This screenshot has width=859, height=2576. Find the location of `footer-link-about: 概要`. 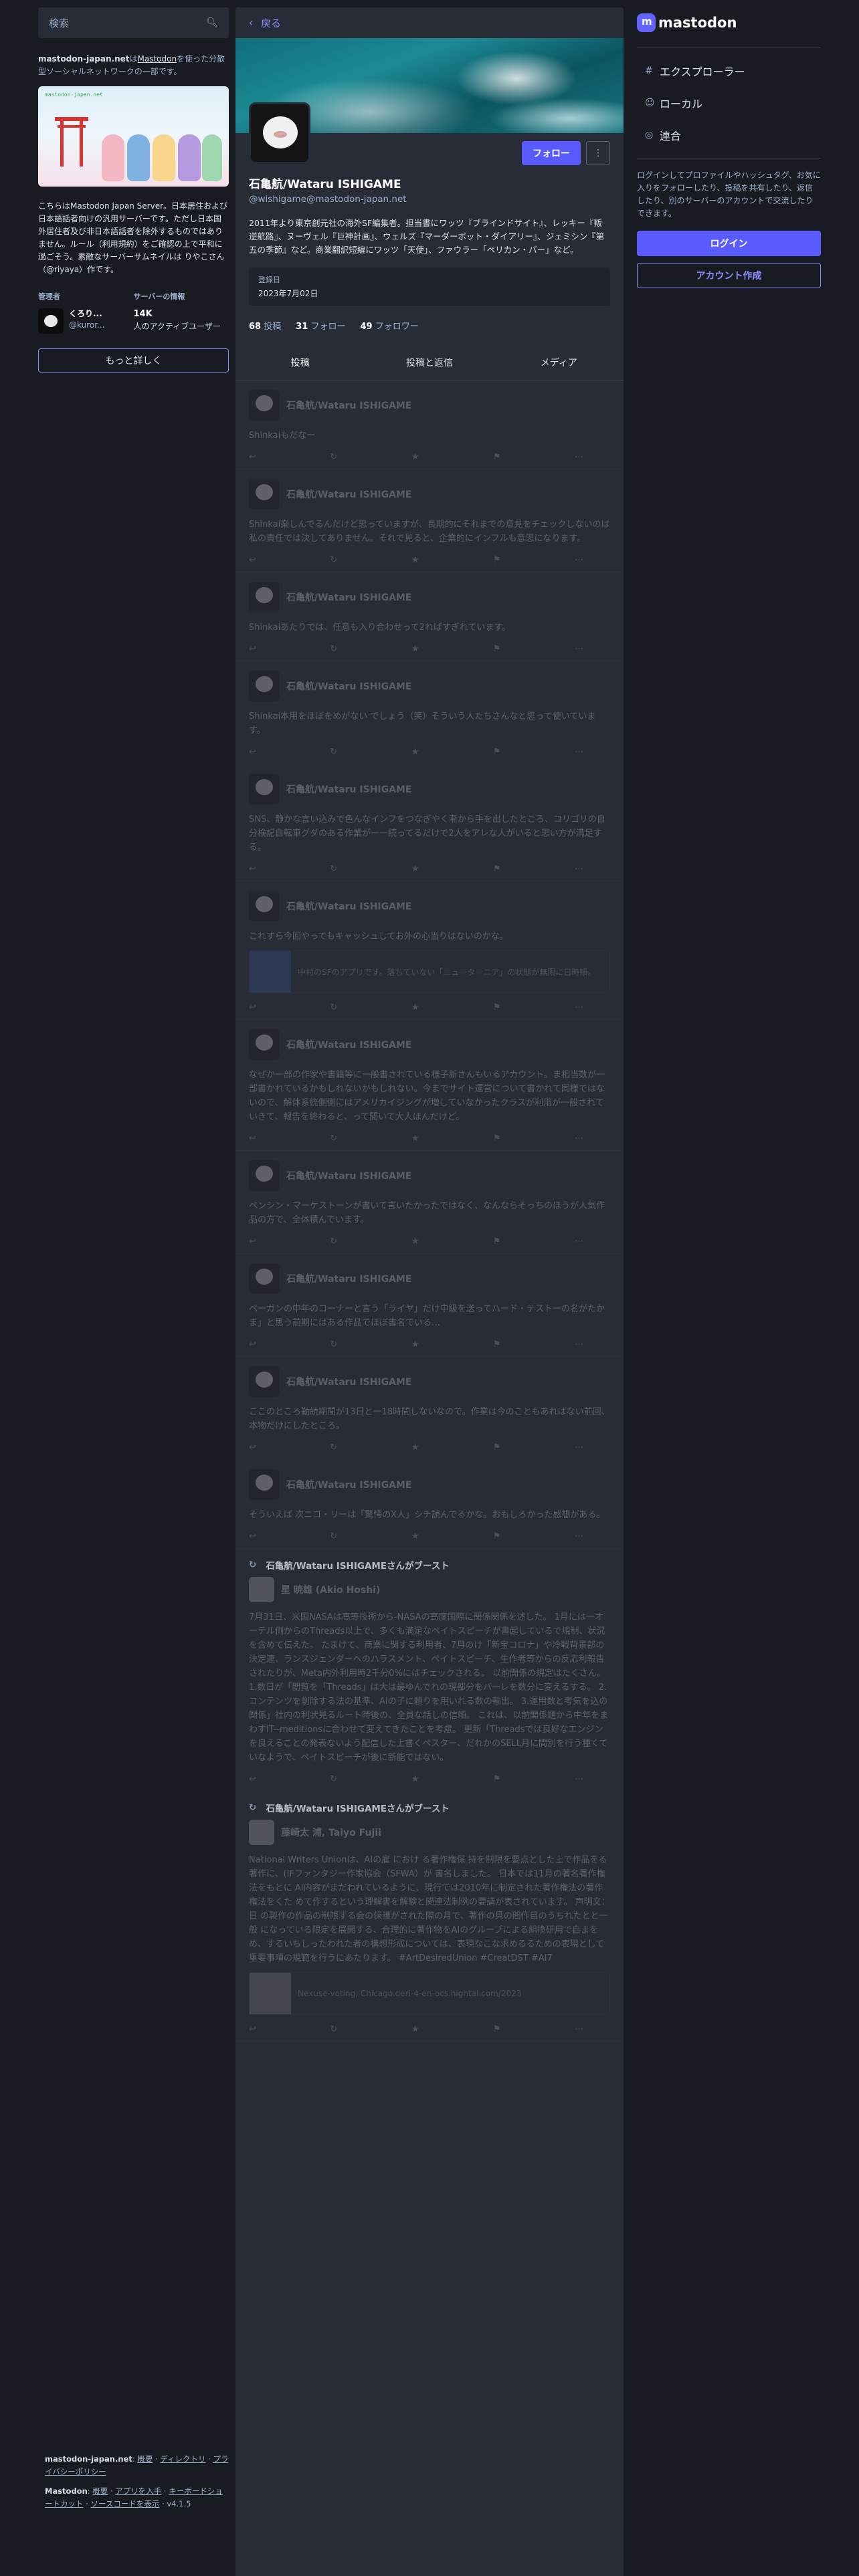

footer-link-about: 概要 is located at coordinates (145, 2459).